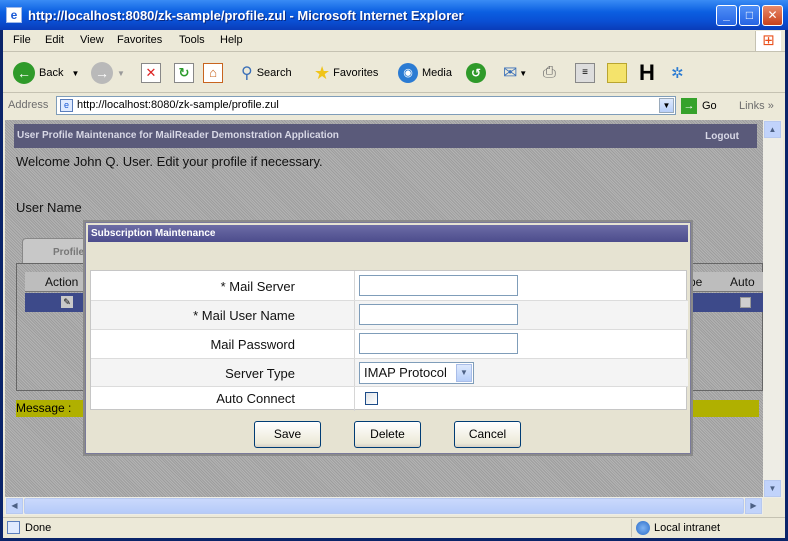 The image size is (788, 541). What do you see at coordinates (405, 372) in the screenshot?
I see `server-type-value: IMAP Protocol` at bounding box center [405, 372].